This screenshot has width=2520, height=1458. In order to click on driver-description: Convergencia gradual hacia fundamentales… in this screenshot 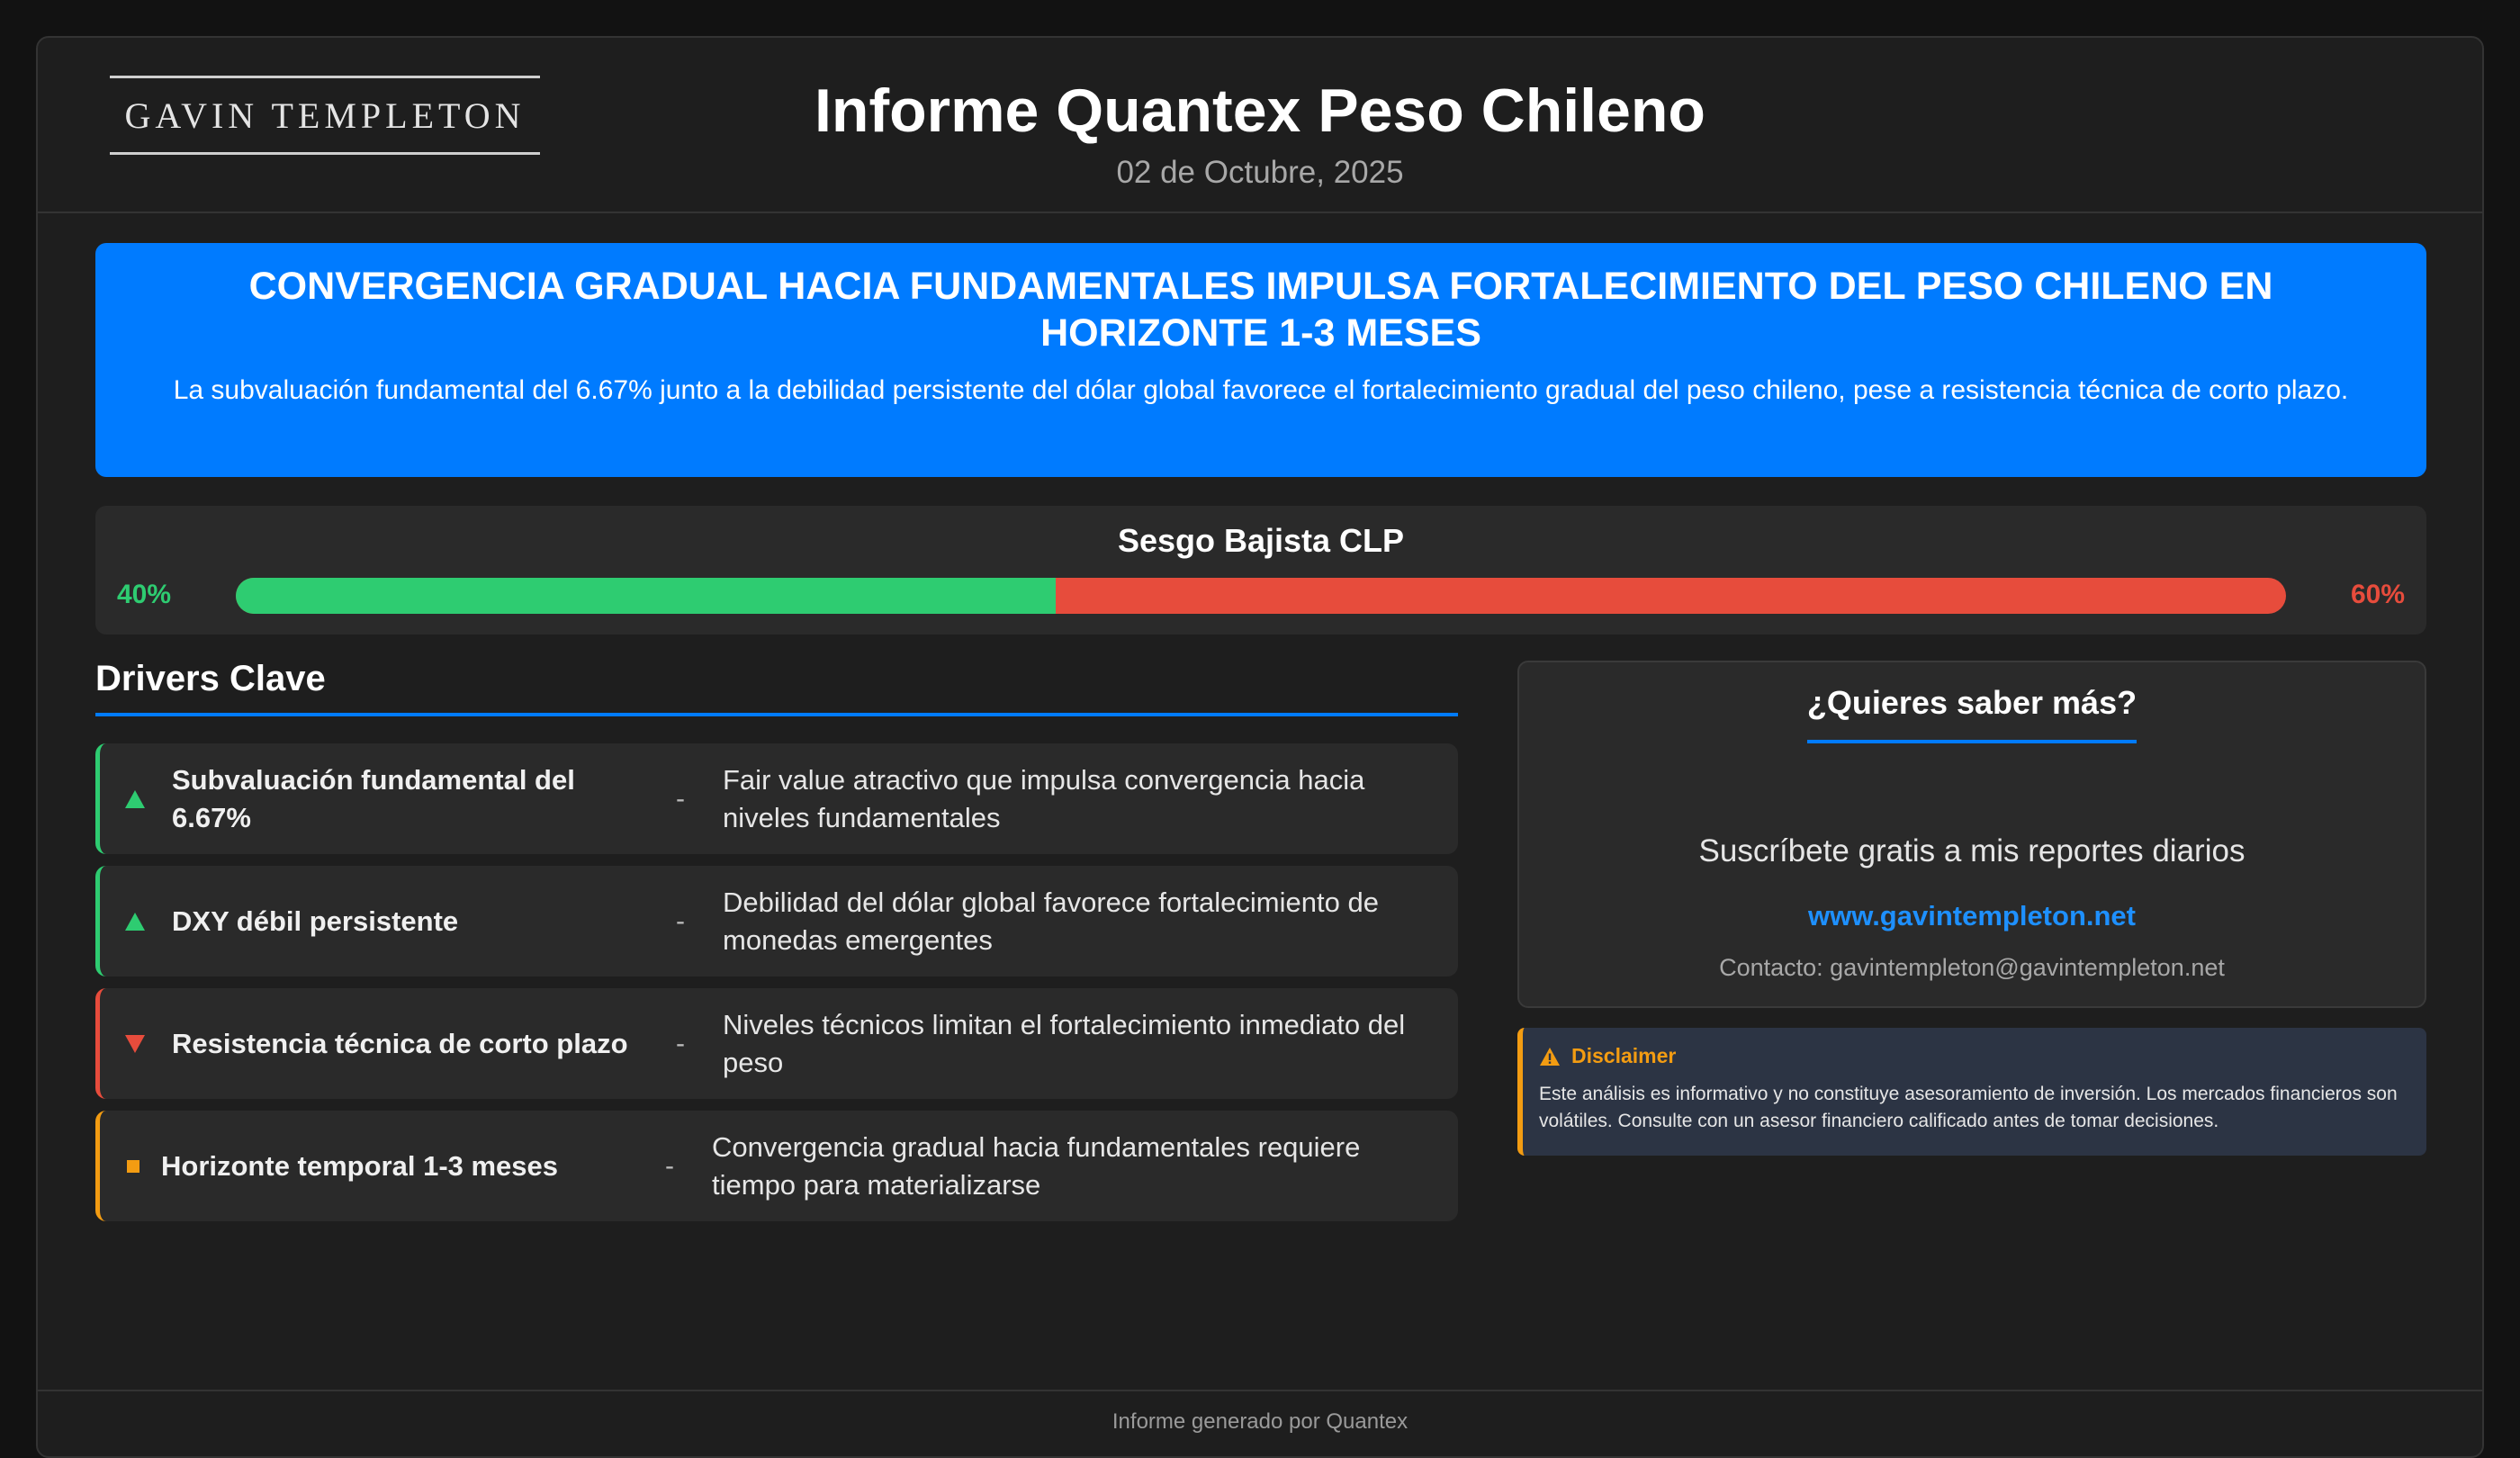, I will do `click(1036, 1165)`.